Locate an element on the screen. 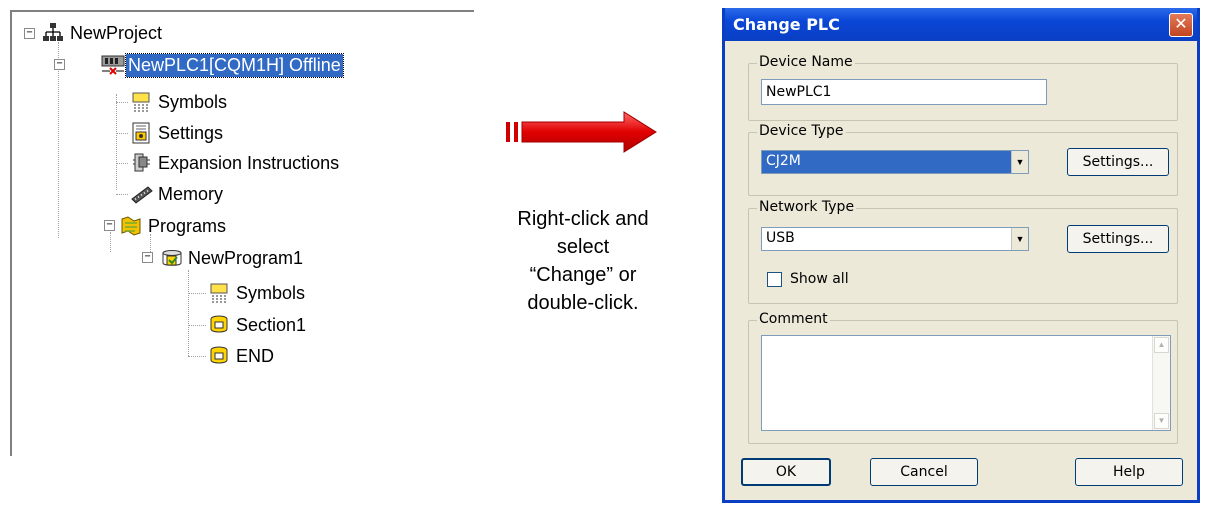  comment-group: Comment ▲ ▼ is located at coordinates (963, 377).